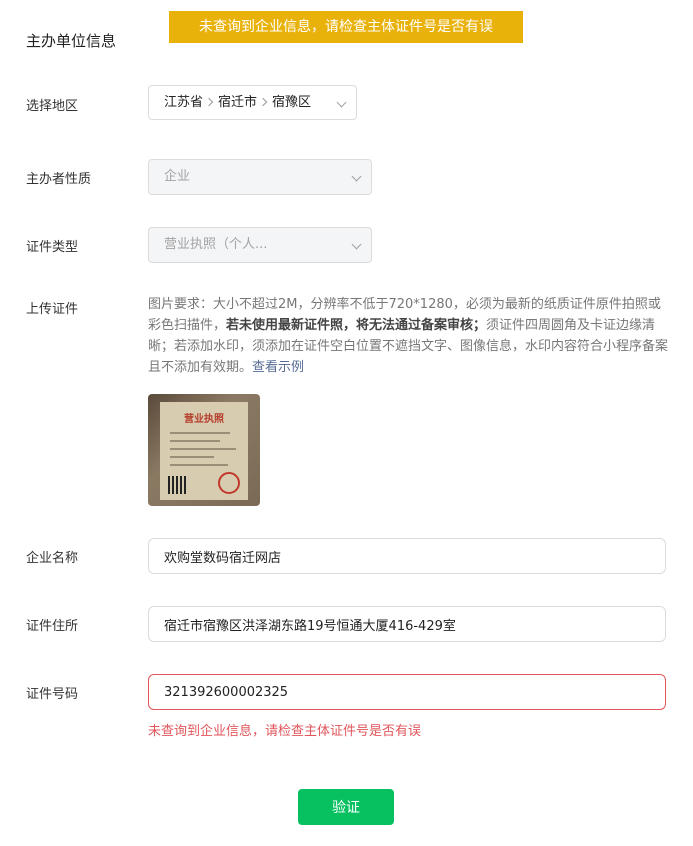 The width and height of the screenshot is (693, 846). I want to click on address-input, so click(407, 624).